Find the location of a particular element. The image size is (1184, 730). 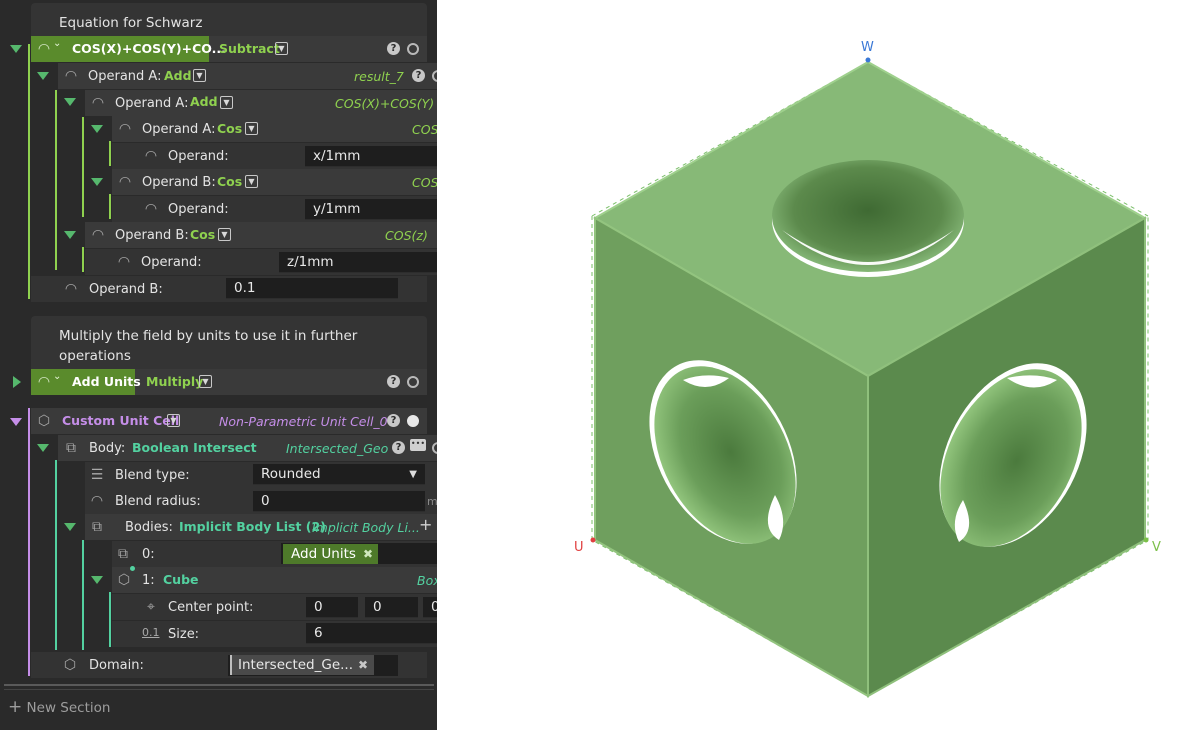

comment-icon: ••• is located at coordinates (418, 445).